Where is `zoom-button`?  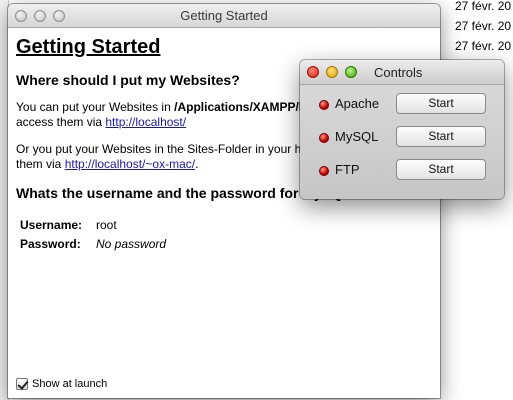
zoom-button is located at coordinates (351, 72).